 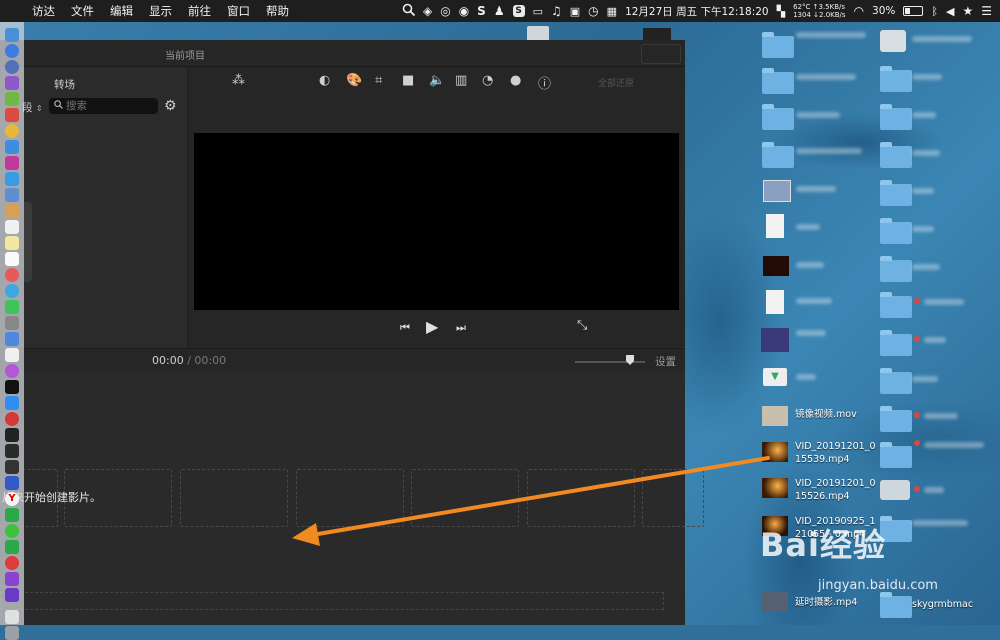 What do you see at coordinates (110, 106) in the screenshot?
I see `search-input` at bounding box center [110, 106].